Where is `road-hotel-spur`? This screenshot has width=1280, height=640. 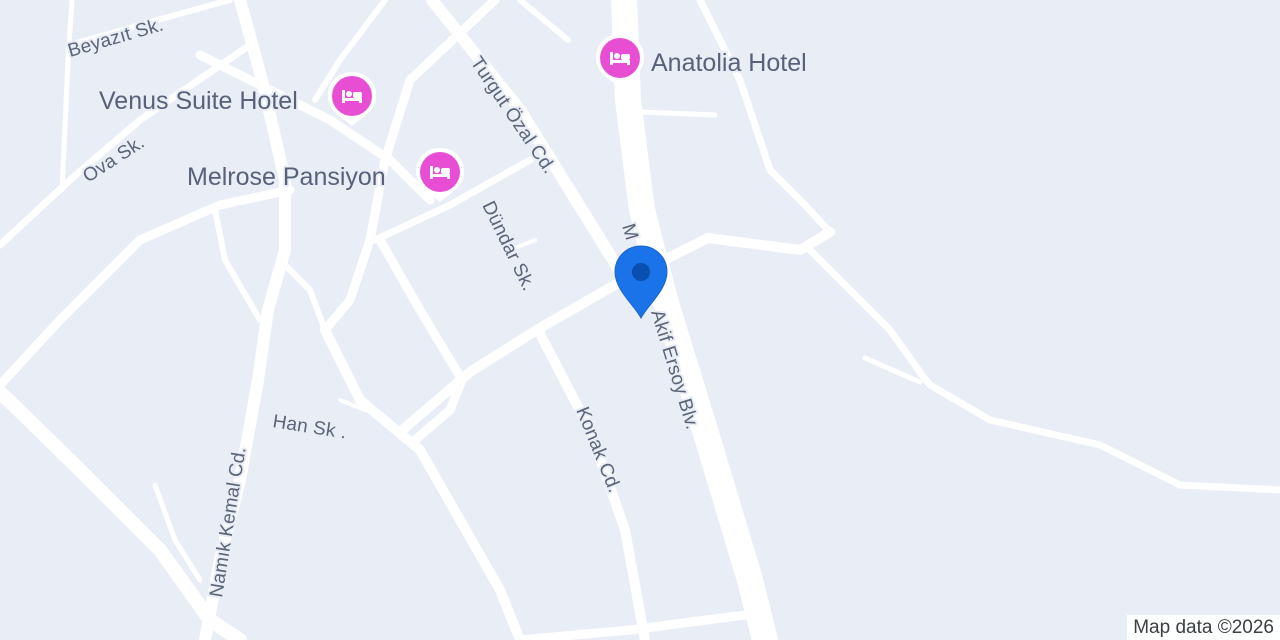 road-hotel-spur is located at coordinates (677, 113).